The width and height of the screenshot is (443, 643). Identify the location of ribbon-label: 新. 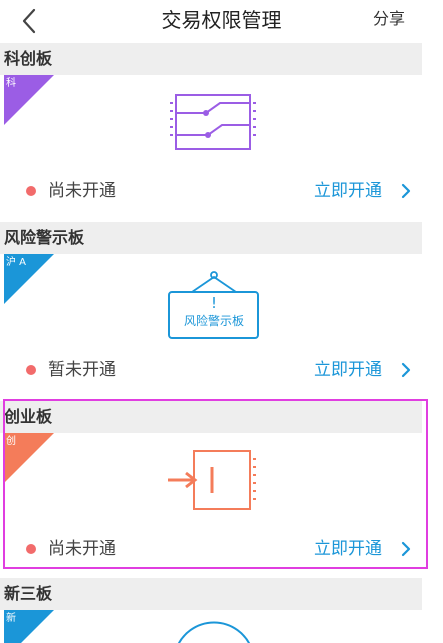
(11, 618).